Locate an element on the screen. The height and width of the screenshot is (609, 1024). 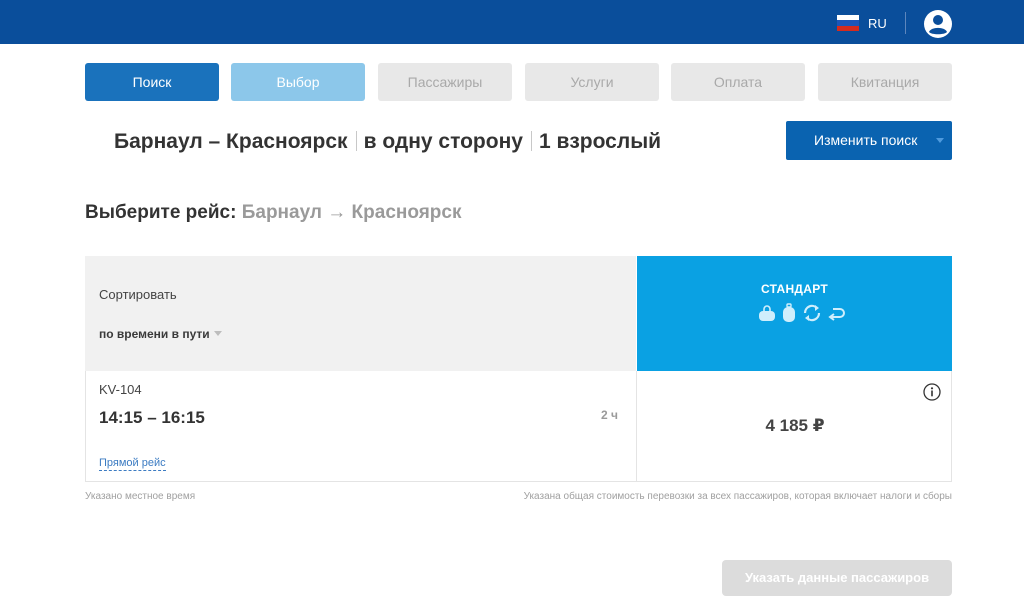
passengers-text: 1 взрослый is located at coordinates (600, 141).